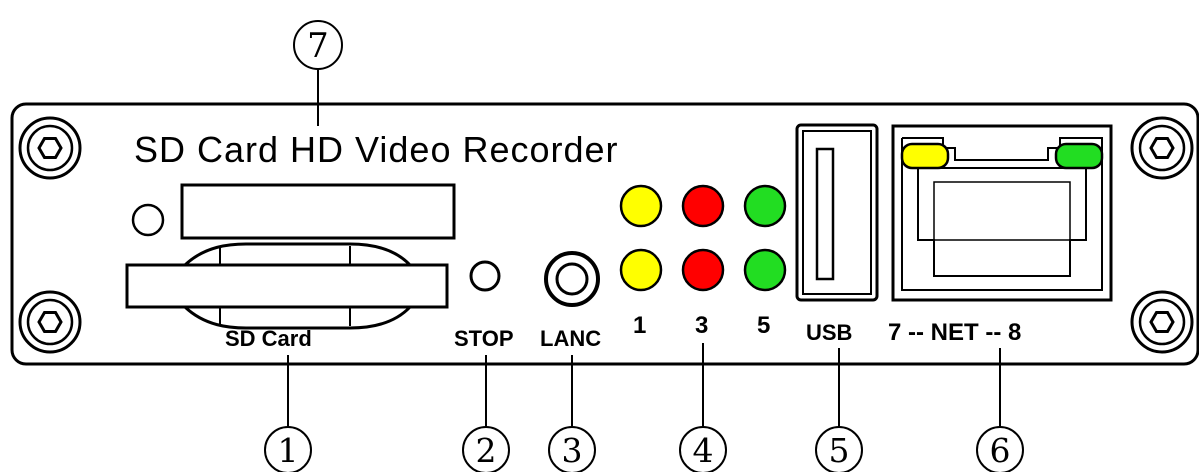 The width and height of the screenshot is (1199, 472). I want to click on callout-5: 5, so click(839, 449).